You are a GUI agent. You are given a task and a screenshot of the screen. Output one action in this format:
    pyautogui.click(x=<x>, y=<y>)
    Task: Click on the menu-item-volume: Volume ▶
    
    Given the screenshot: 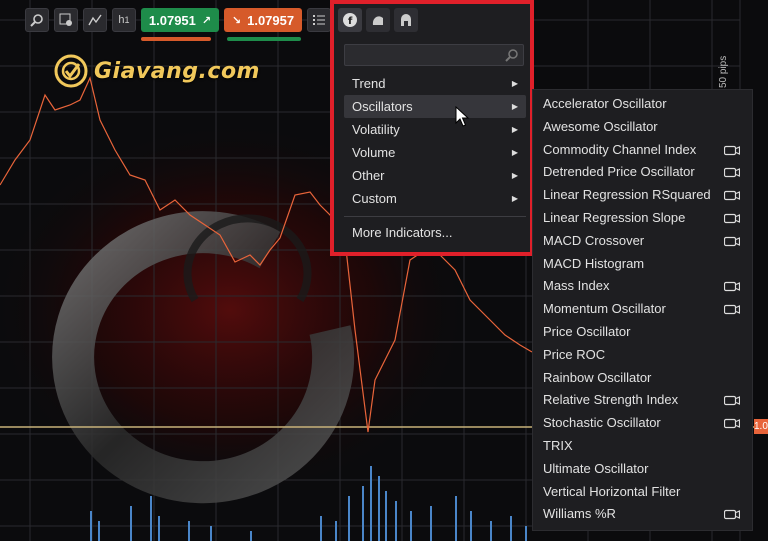 What is the action you would take?
    pyautogui.click(x=435, y=152)
    